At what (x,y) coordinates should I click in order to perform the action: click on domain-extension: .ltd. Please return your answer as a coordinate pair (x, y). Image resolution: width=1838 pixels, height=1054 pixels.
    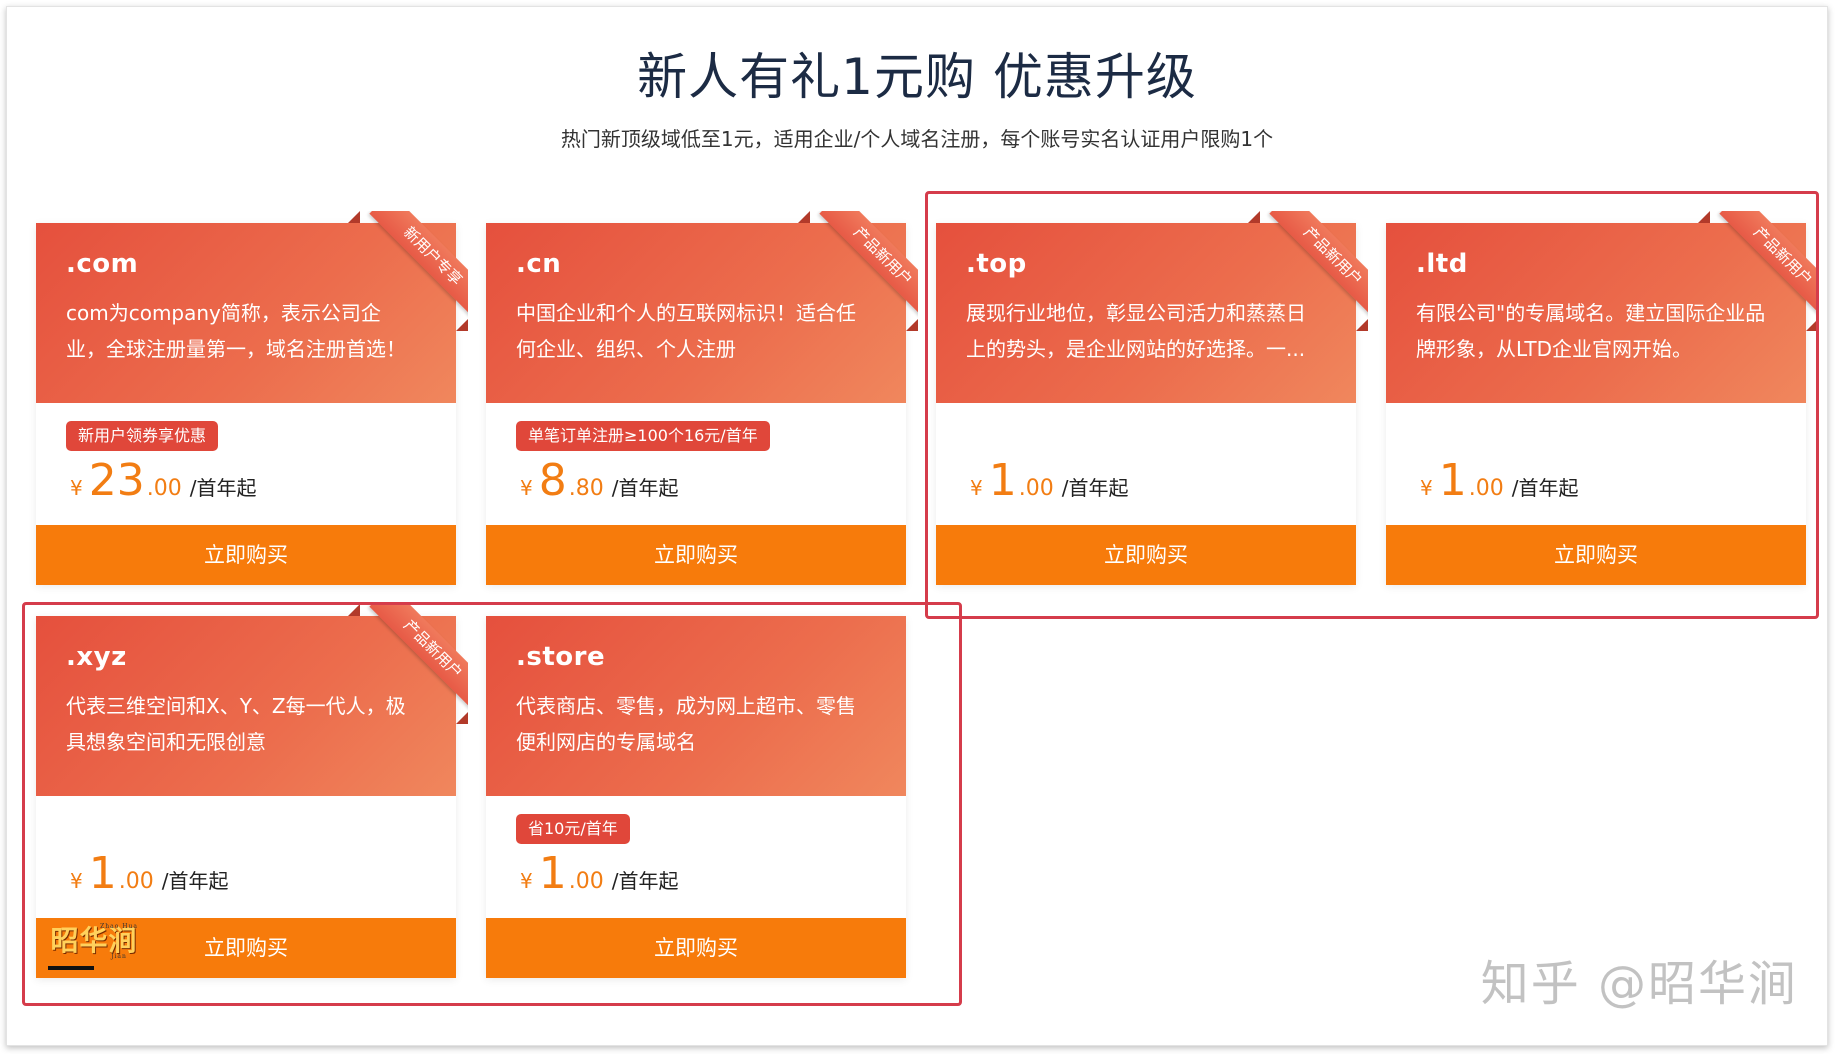
    Looking at the image, I should click on (1442, 264).